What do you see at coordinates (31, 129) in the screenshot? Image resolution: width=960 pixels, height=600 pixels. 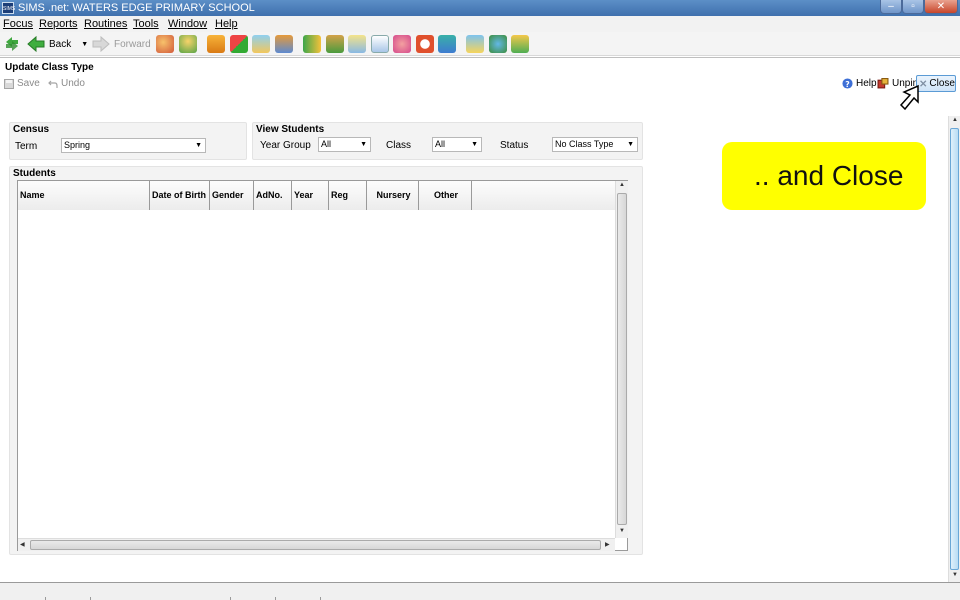 I see `census-title: Census` at bounding box center [31, 129].